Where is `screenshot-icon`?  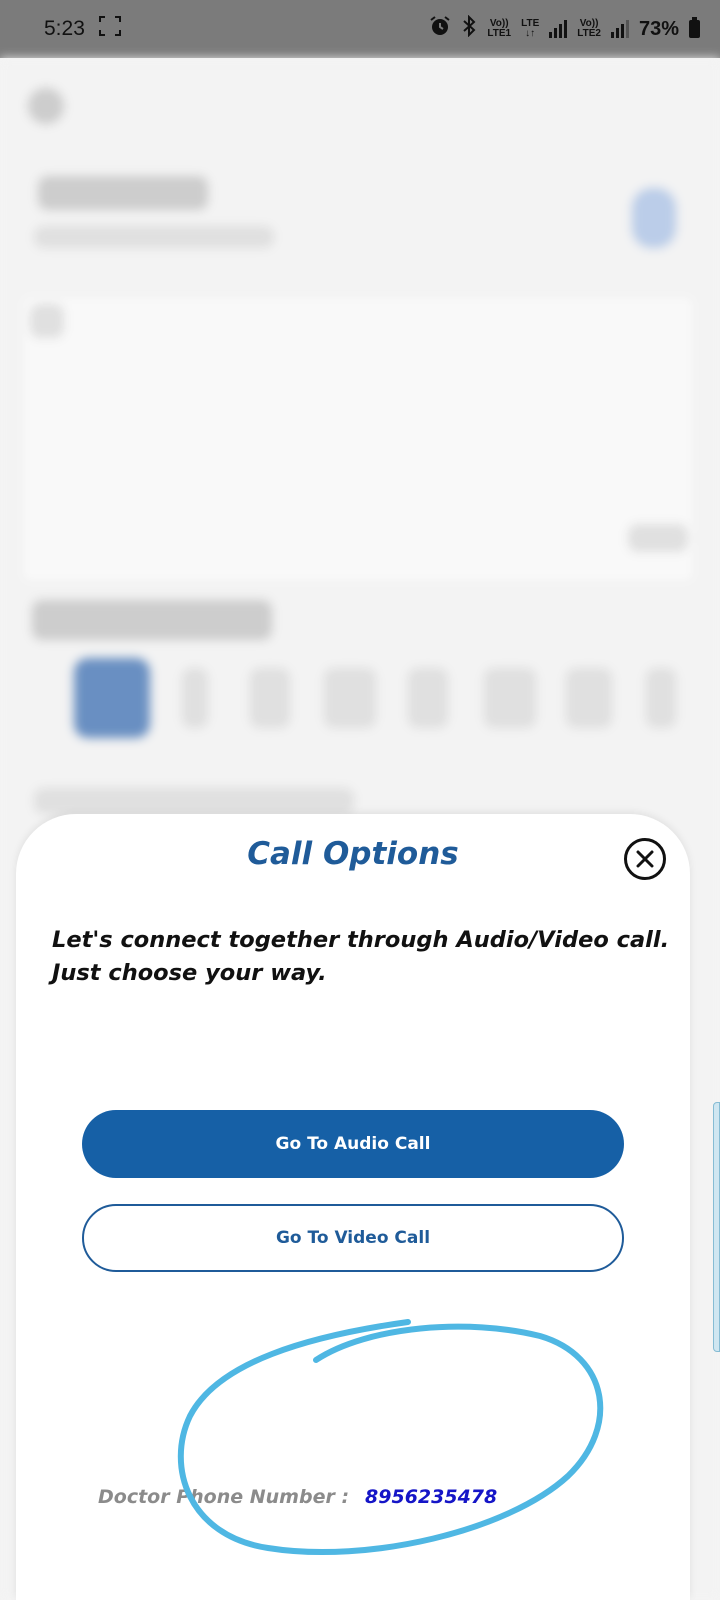
screenshot-icon is located at coordinates (109, 29).